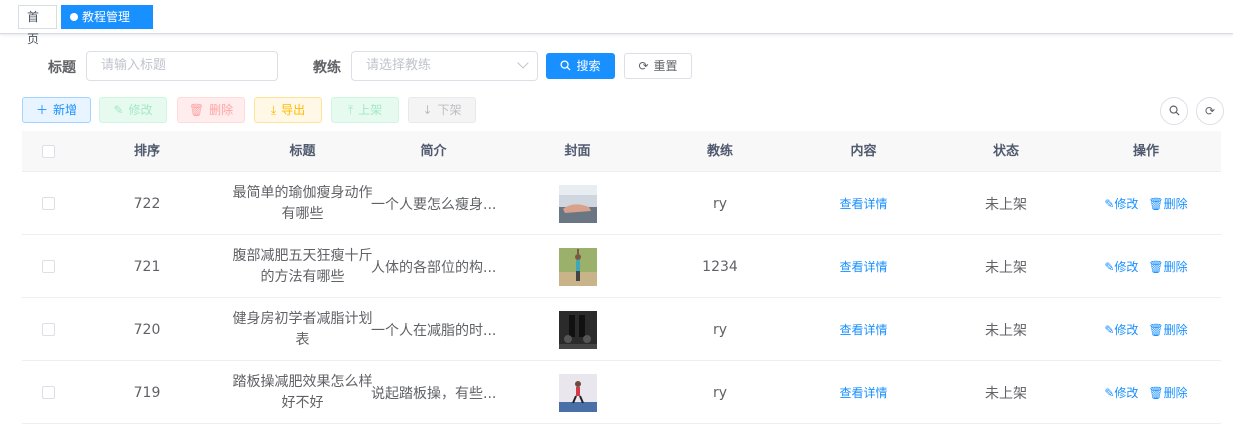 This screenshot has width=1233, height=424. Describe the element at coordinates (62, 68) in the screenshot. I see `title-filter-label: 标题` at that location.